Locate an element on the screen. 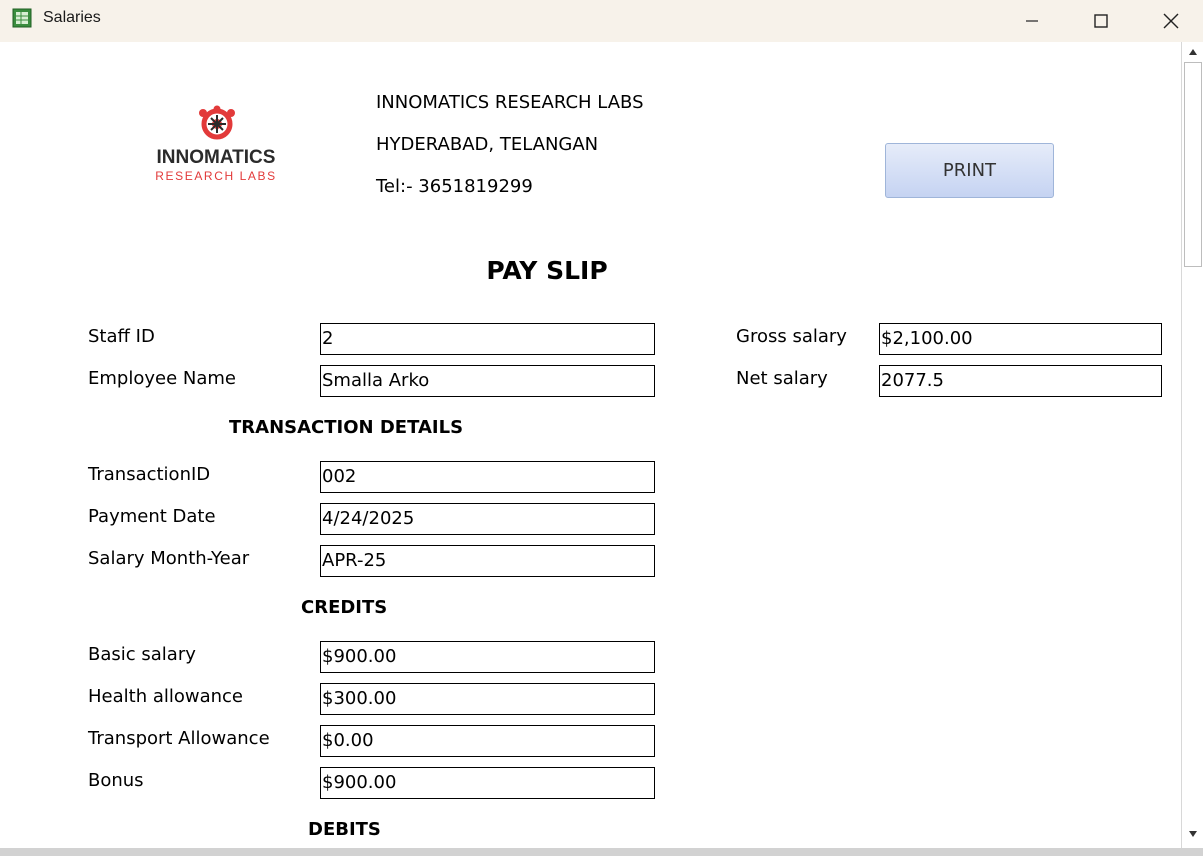 The width and height of the screenshot is (1203, 856). company-address: HYDERABAD, TELANGAN is located at coordinates (487, 144).